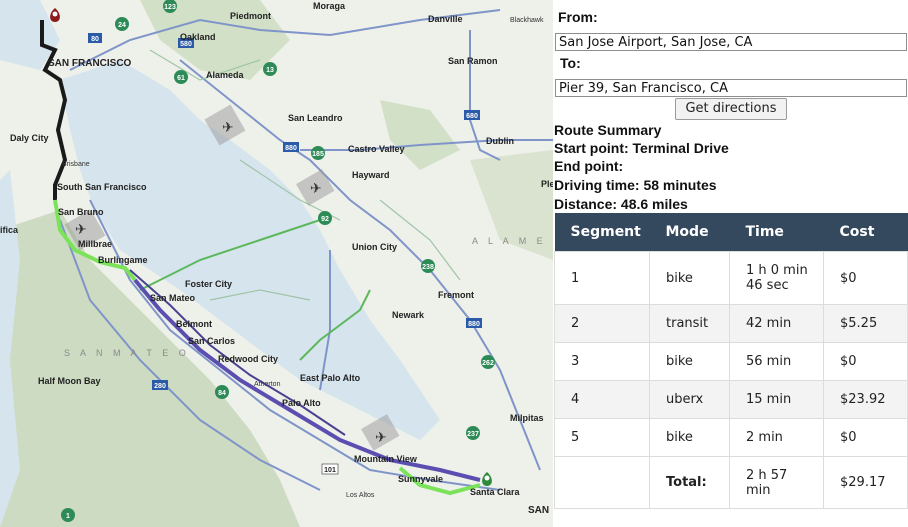 This screenshot has width=908, height=527. What do you see at coordinates (69, 381) in the screenshot?
I see `label-half-moon-bay: Half Moon Bay` at bounding box center [69, 381].